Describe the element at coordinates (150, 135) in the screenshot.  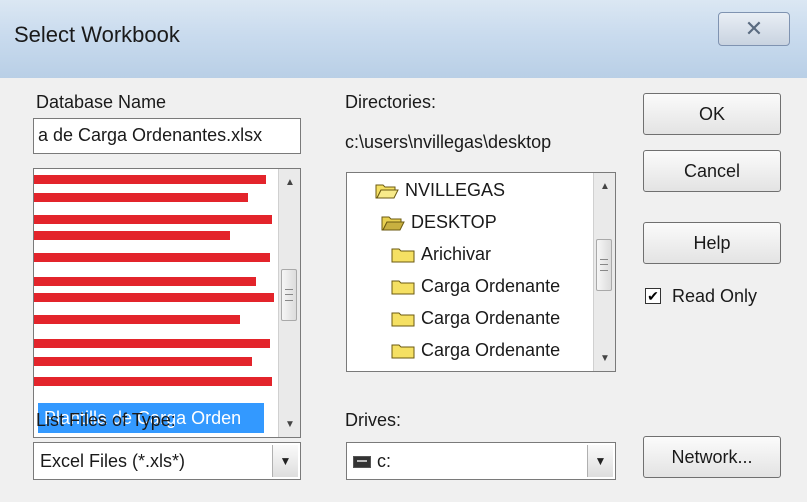
I see `database-name-value: a de Carga Ordenantes.xlsx` at that location.